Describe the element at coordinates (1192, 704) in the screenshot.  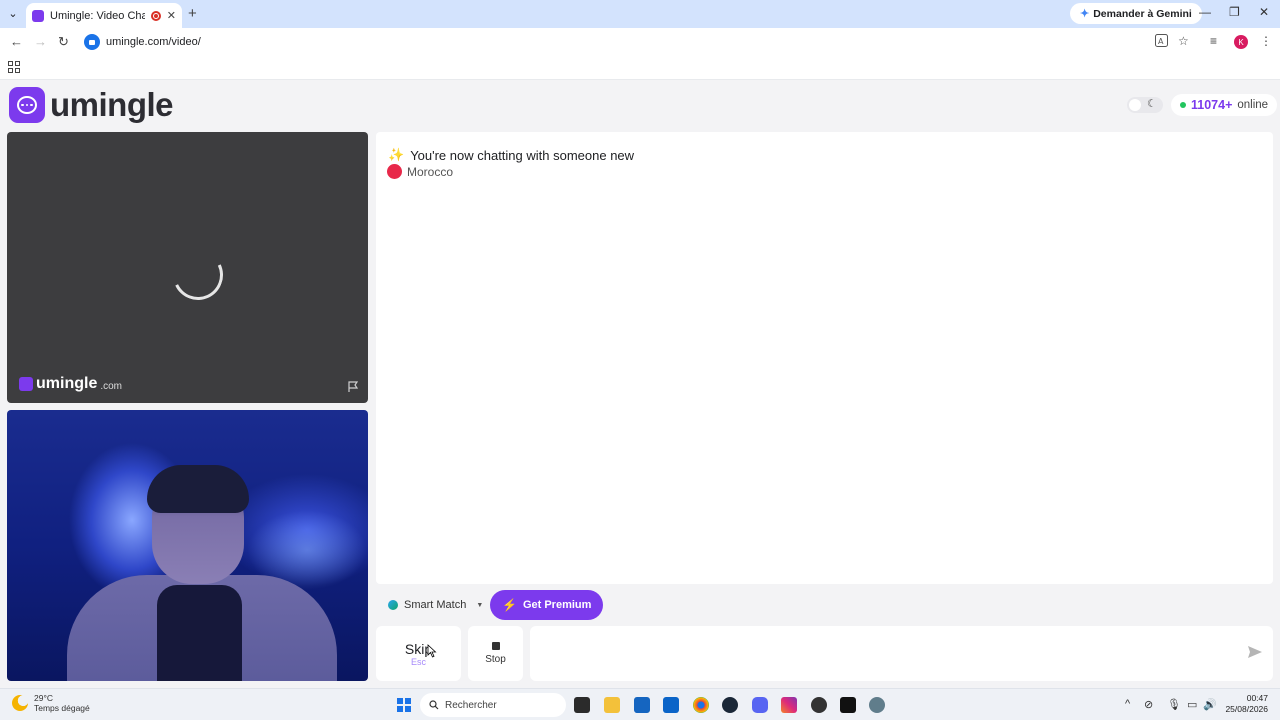
I see `display-icon: ▭` at that location.